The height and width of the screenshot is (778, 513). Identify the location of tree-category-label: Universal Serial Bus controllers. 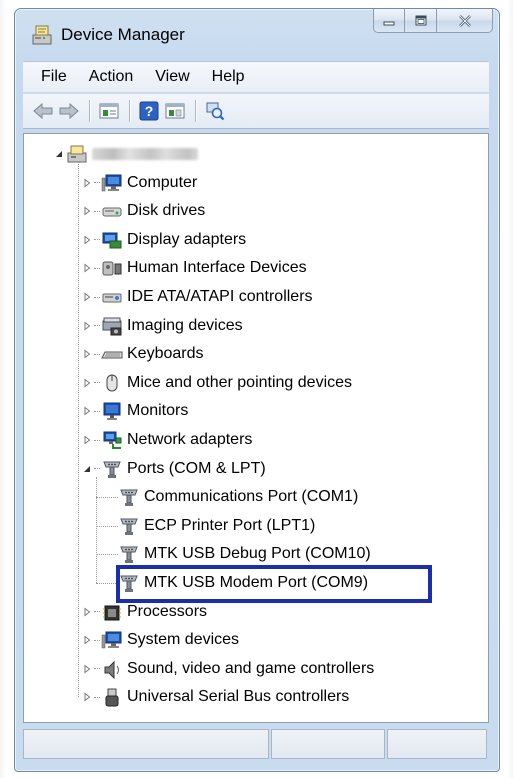
(238, 697).